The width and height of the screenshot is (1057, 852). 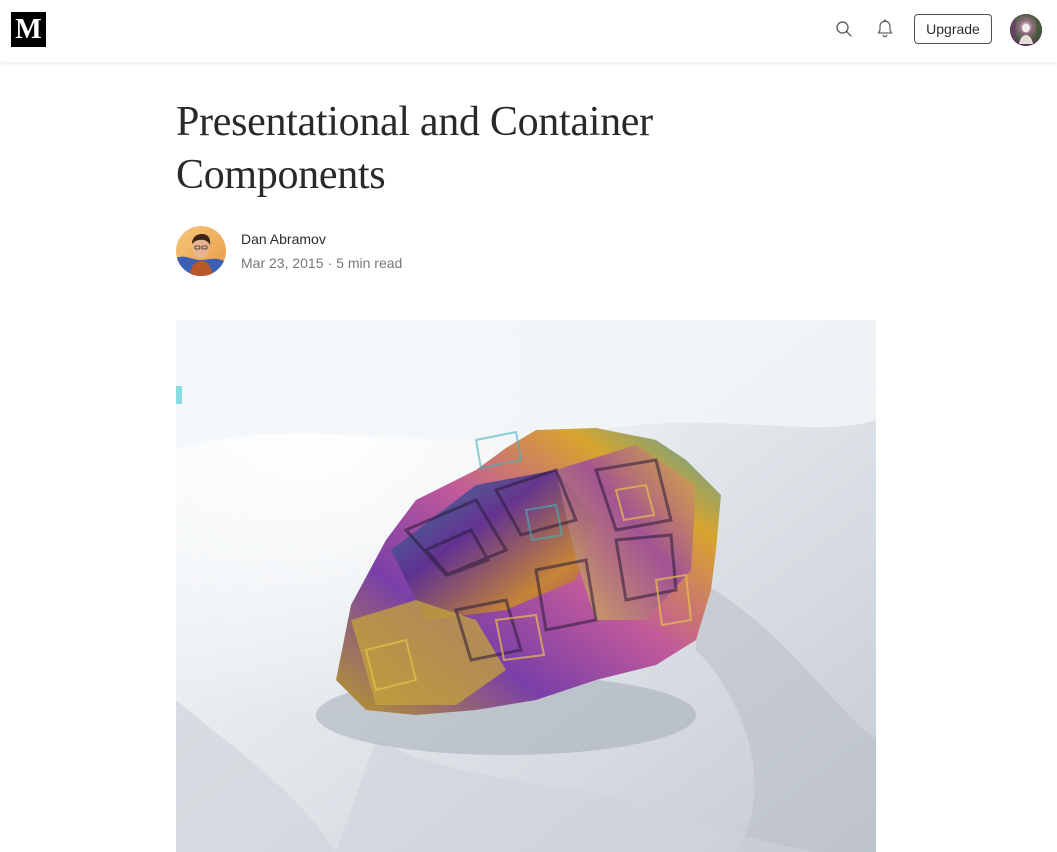 What do you see at coordinates (953, 29) in the screenshot?
I see `upgrade-button: Upgrade` at bounding box center [953, 29].